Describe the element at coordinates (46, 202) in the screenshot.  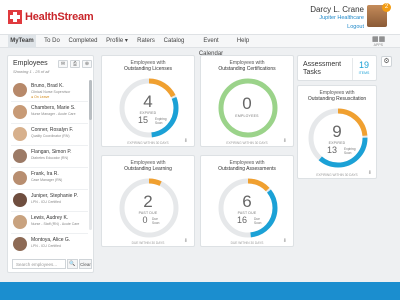
I see `employee-title: LPN - ICU Certified` at that location.